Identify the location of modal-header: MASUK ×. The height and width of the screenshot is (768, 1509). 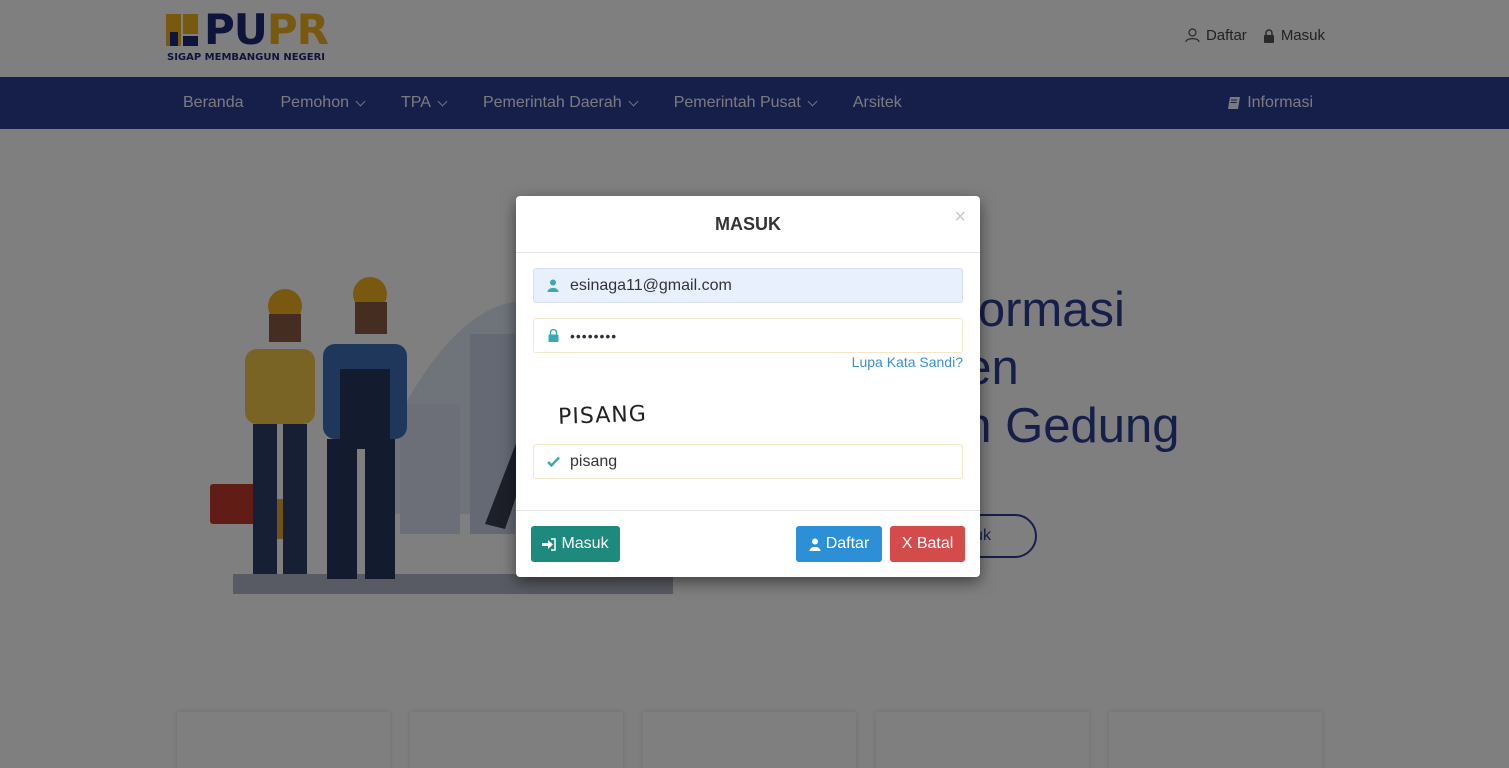
(748, 224).